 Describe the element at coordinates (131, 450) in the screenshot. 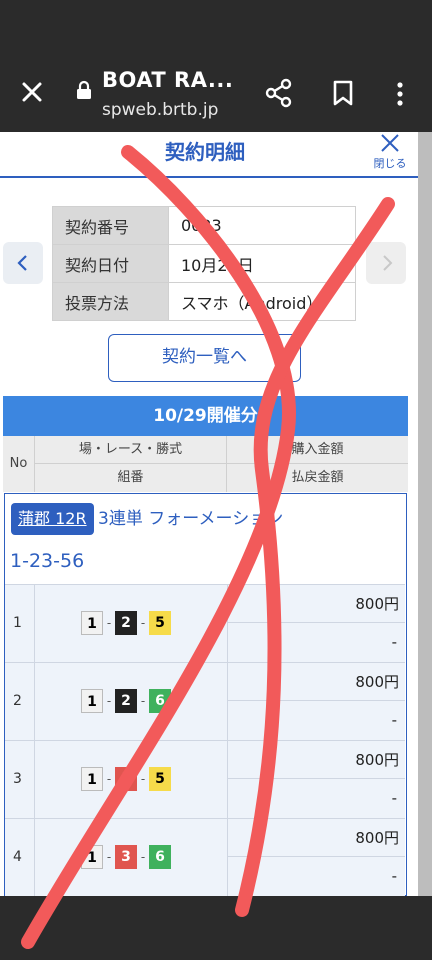

I see `header-venue-race-type: 場・レース・勝式` at that location.